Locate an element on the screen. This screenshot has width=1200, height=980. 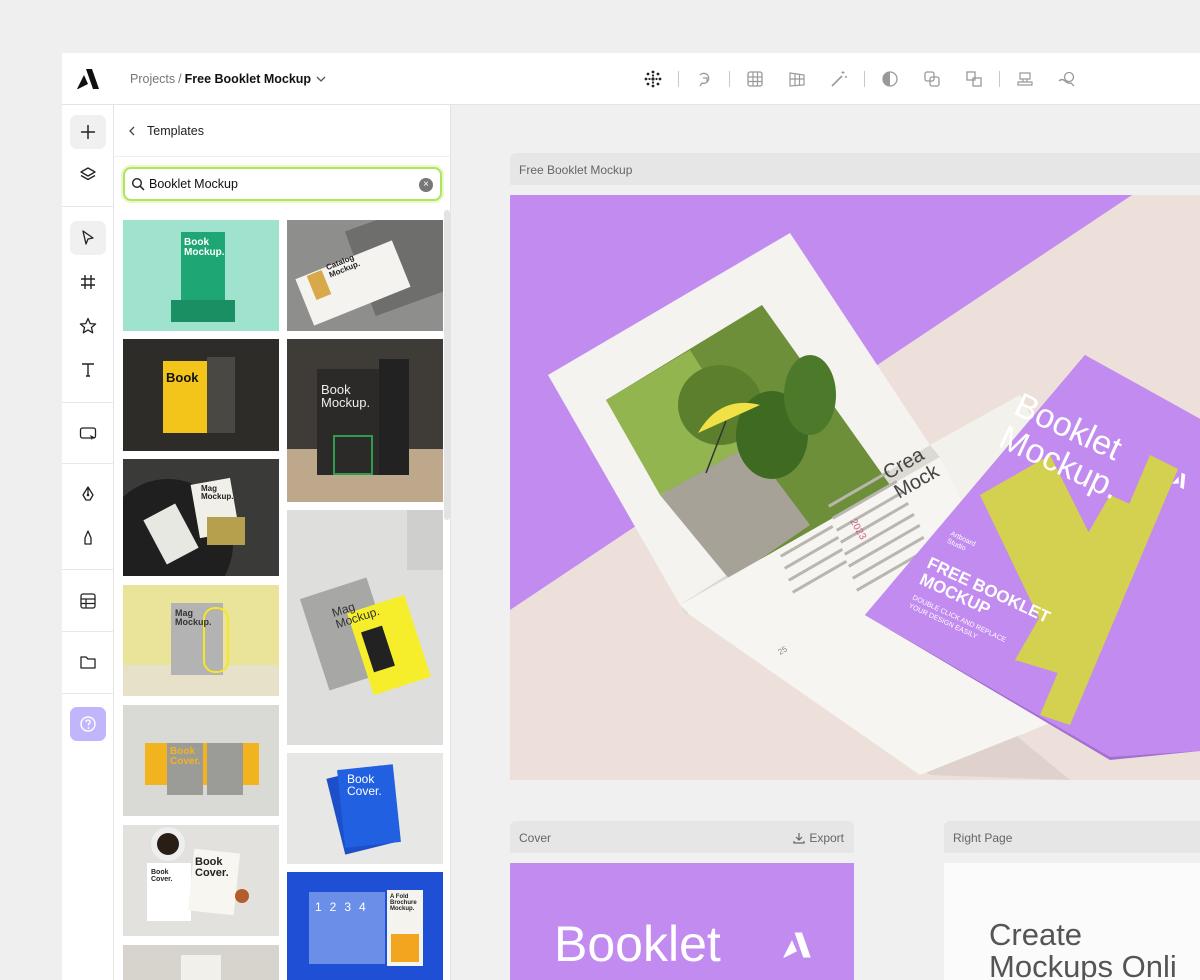
plus-icon is located at coordinates (88, 132).